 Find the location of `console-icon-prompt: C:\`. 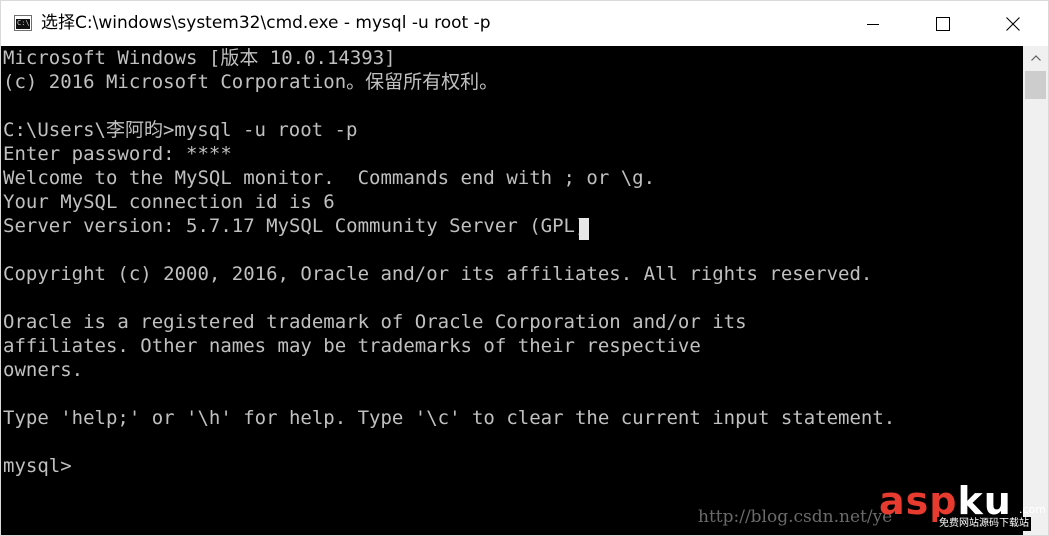

console-icon-prompt: C:\ is located at coordinates (23, 23).